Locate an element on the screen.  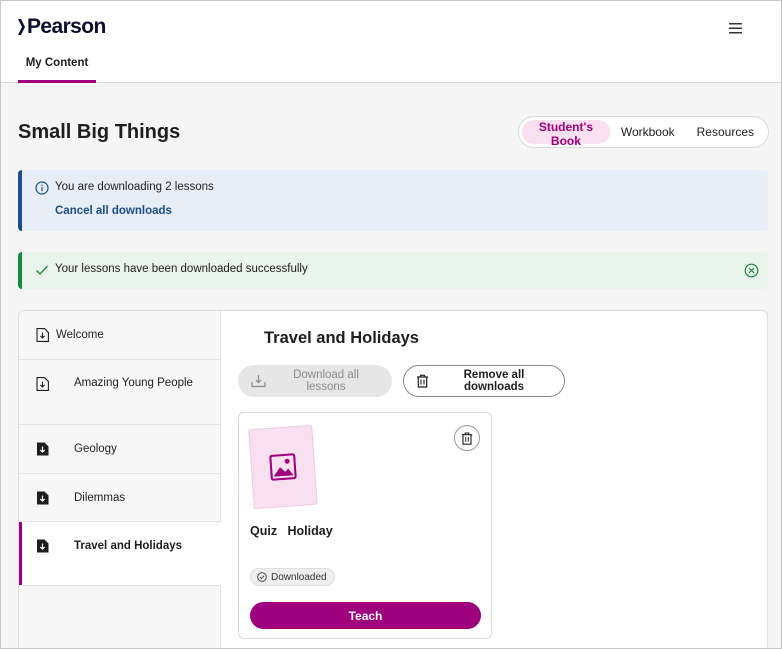
sidebar-item-label: Geology is located at coordinates (95, 449).